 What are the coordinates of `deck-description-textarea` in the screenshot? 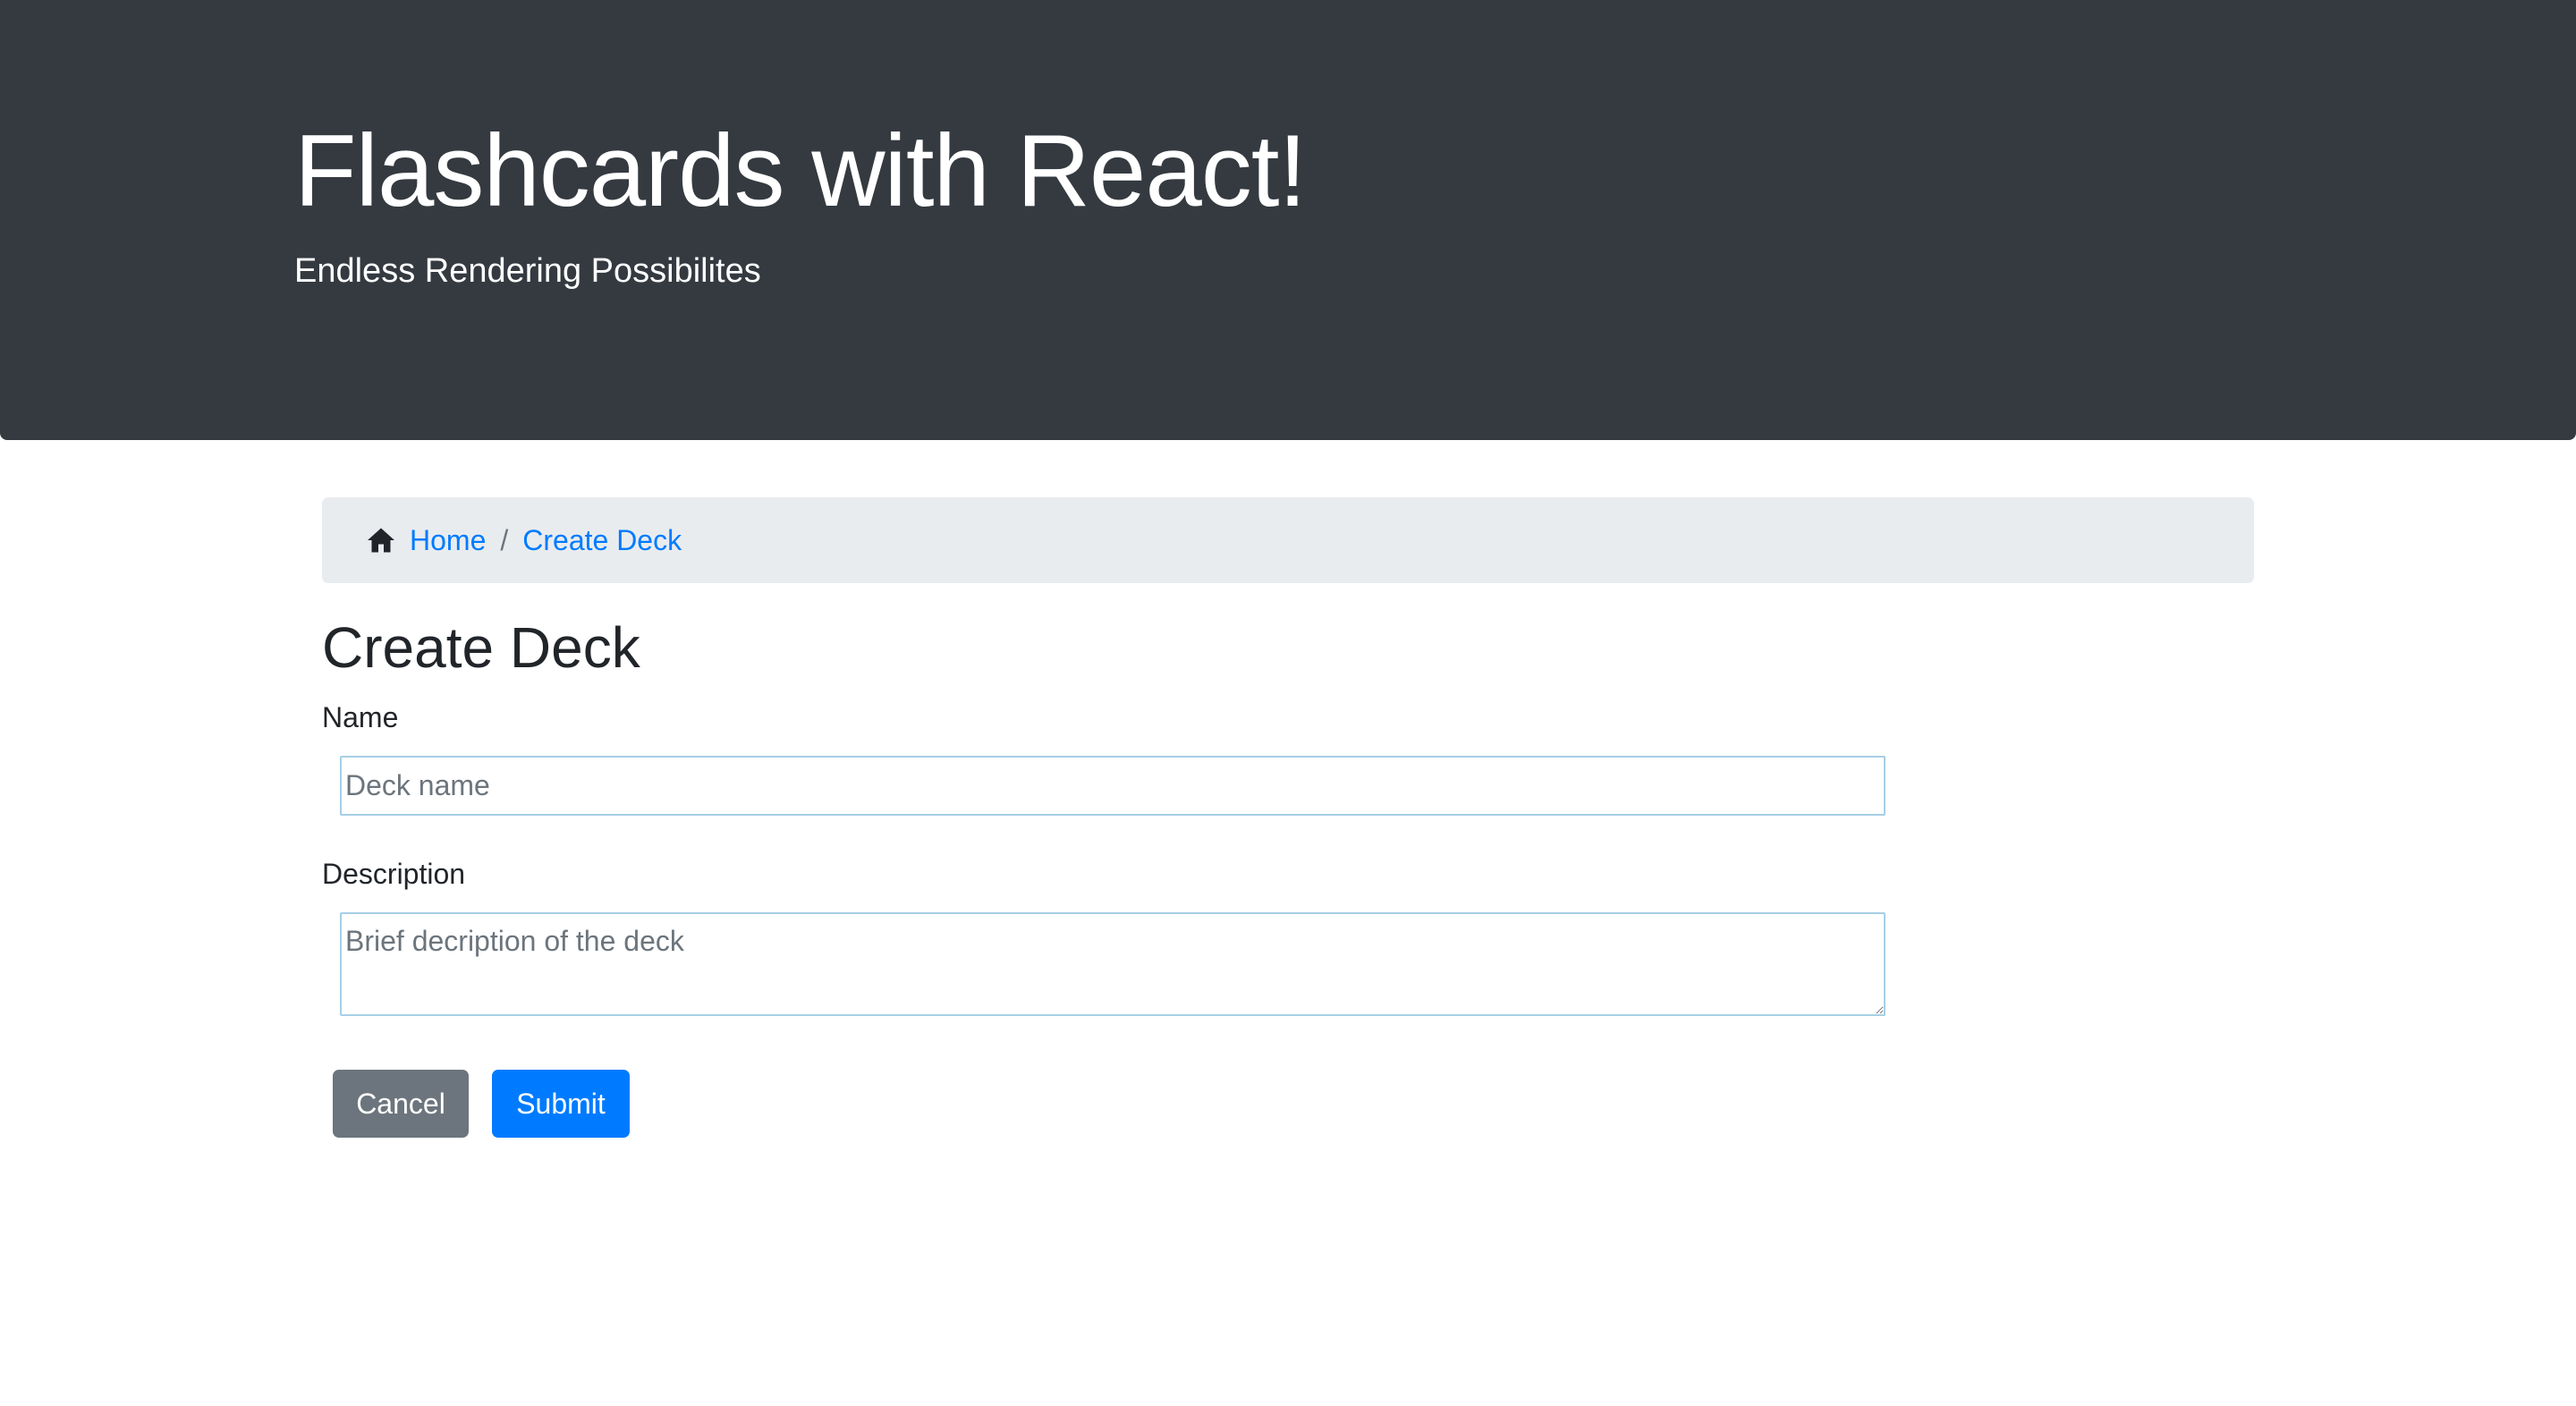 It's located at (1112, 964).